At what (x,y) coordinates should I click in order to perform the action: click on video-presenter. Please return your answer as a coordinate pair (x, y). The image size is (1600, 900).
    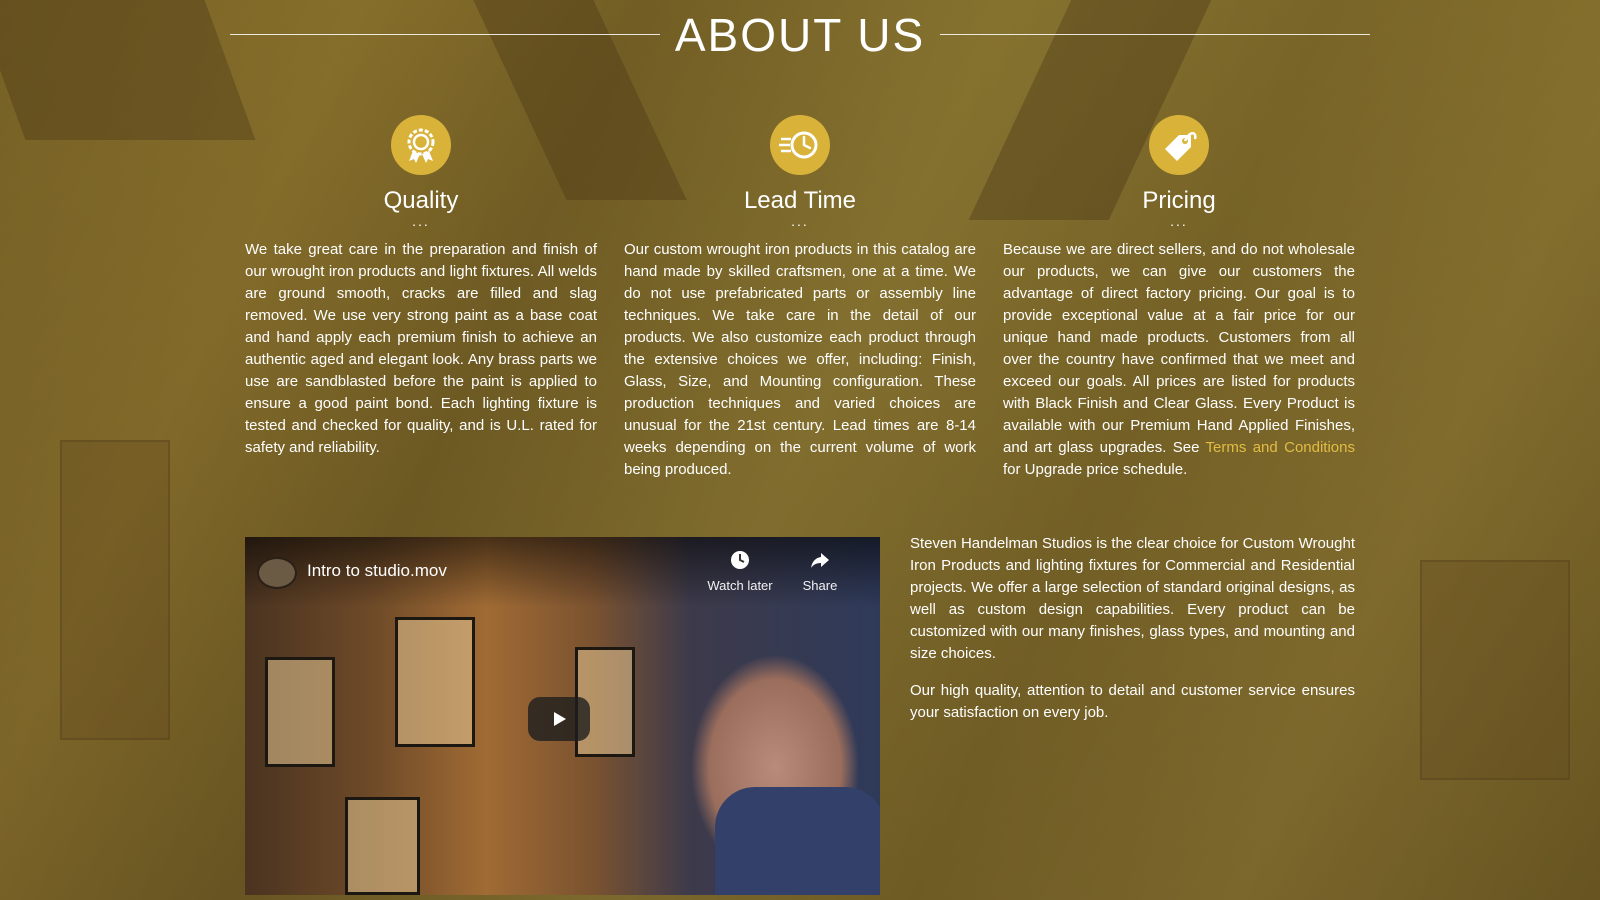
    Looking at the image, I should click on (797, 841).